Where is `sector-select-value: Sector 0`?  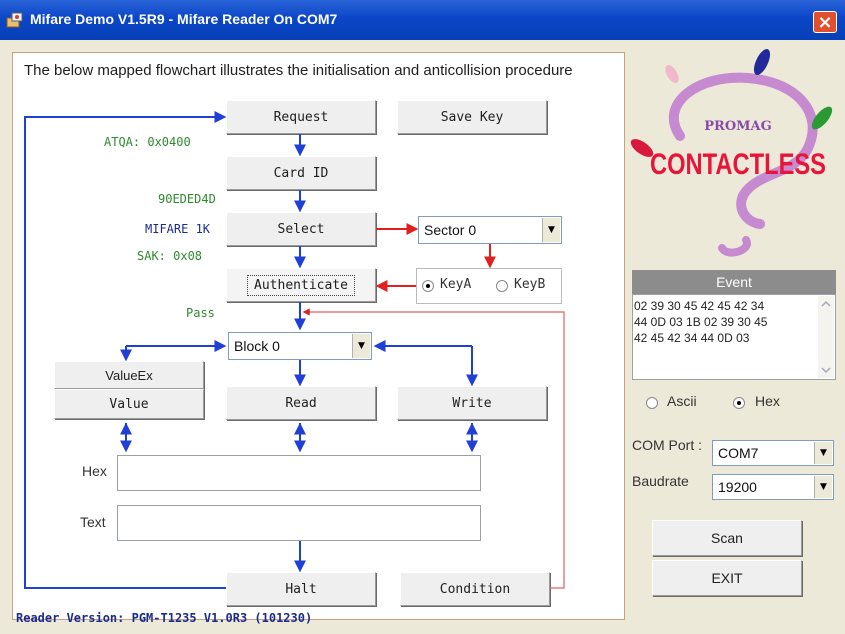
sector-select-value: Sector 0 is located at coordinates (450, 230).